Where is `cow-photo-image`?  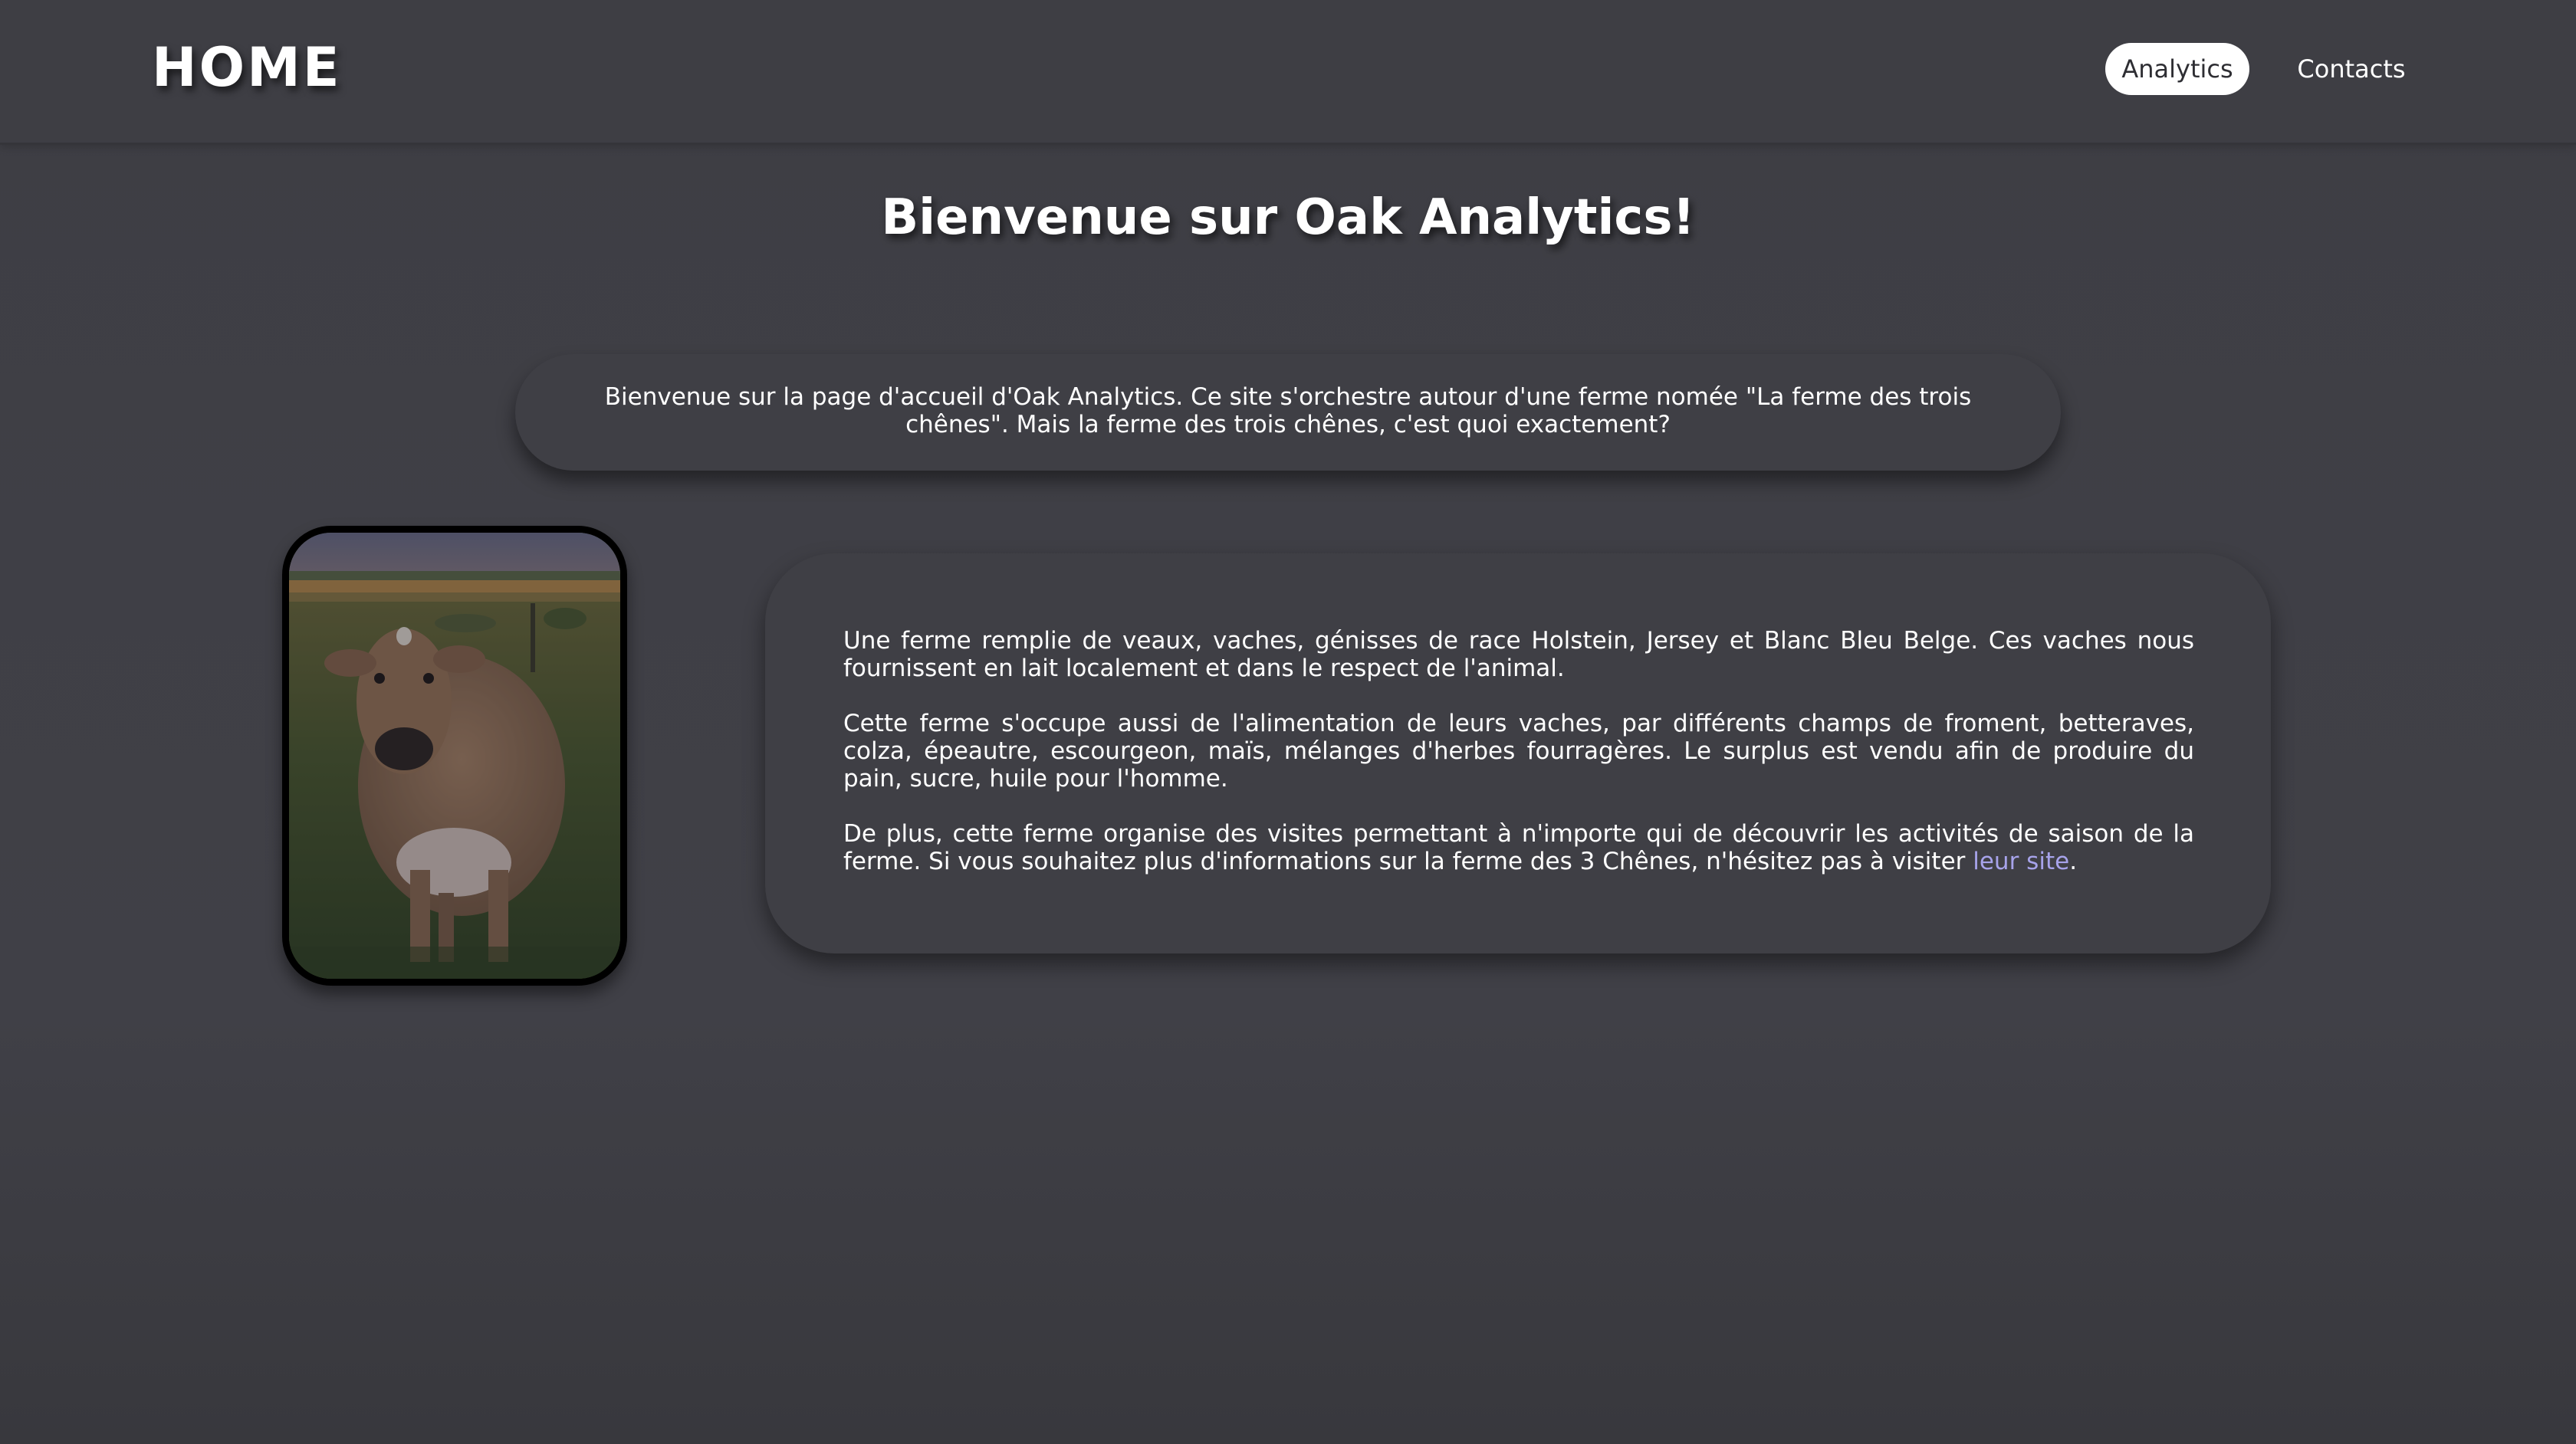
cow-photo-image is located at coordinates (455, 756).